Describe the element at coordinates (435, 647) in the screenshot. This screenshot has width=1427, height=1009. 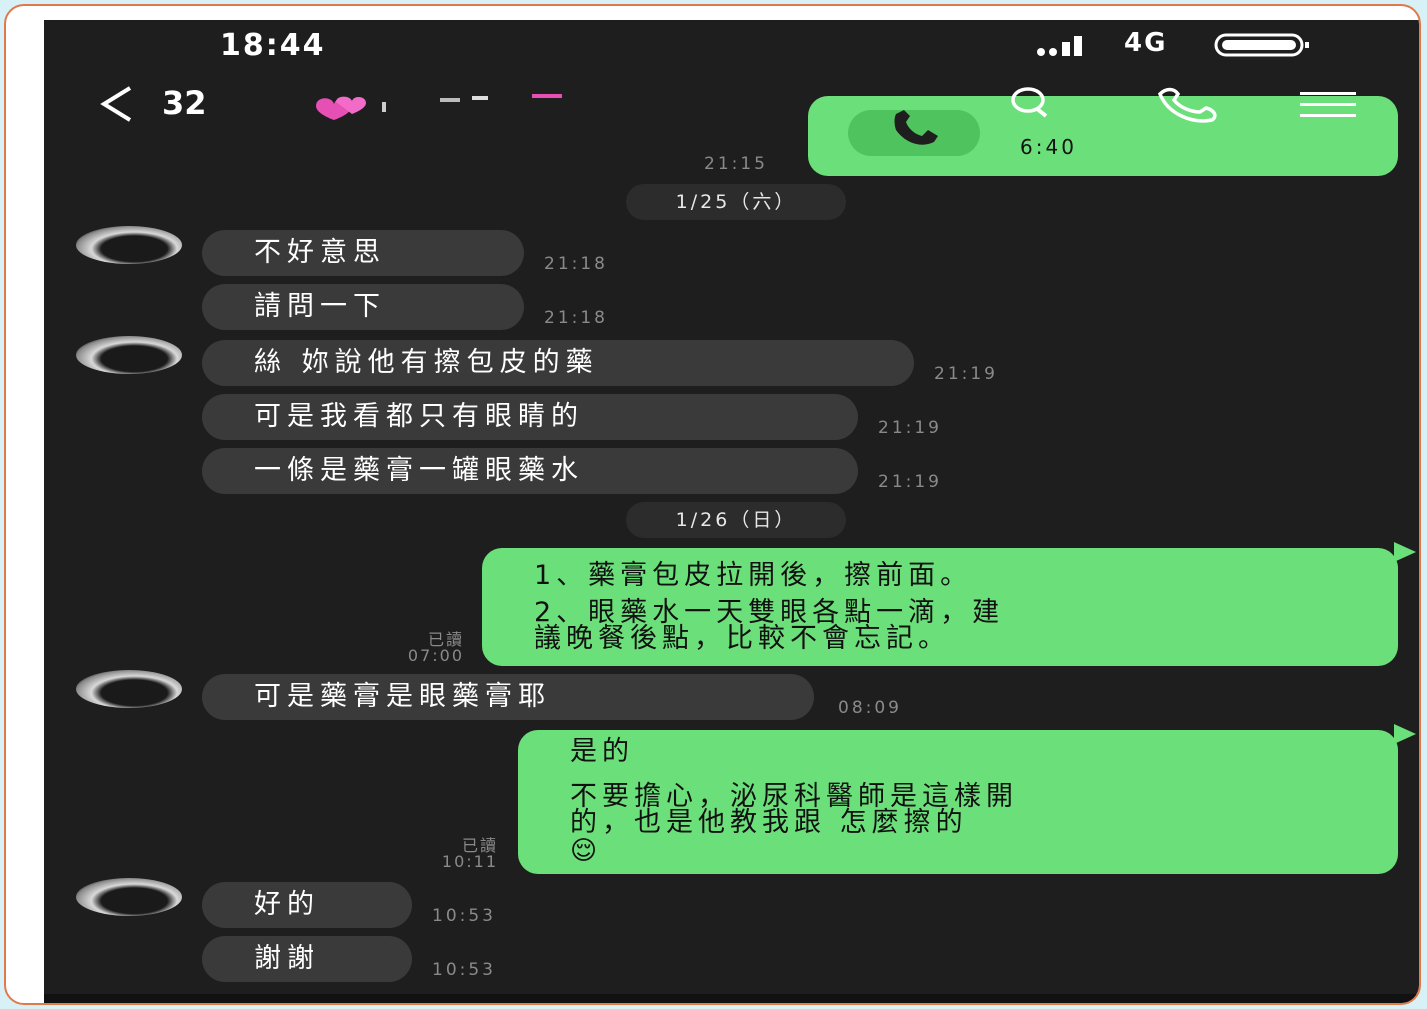
I see `read-receipt: 已讀 07:00` at that location.